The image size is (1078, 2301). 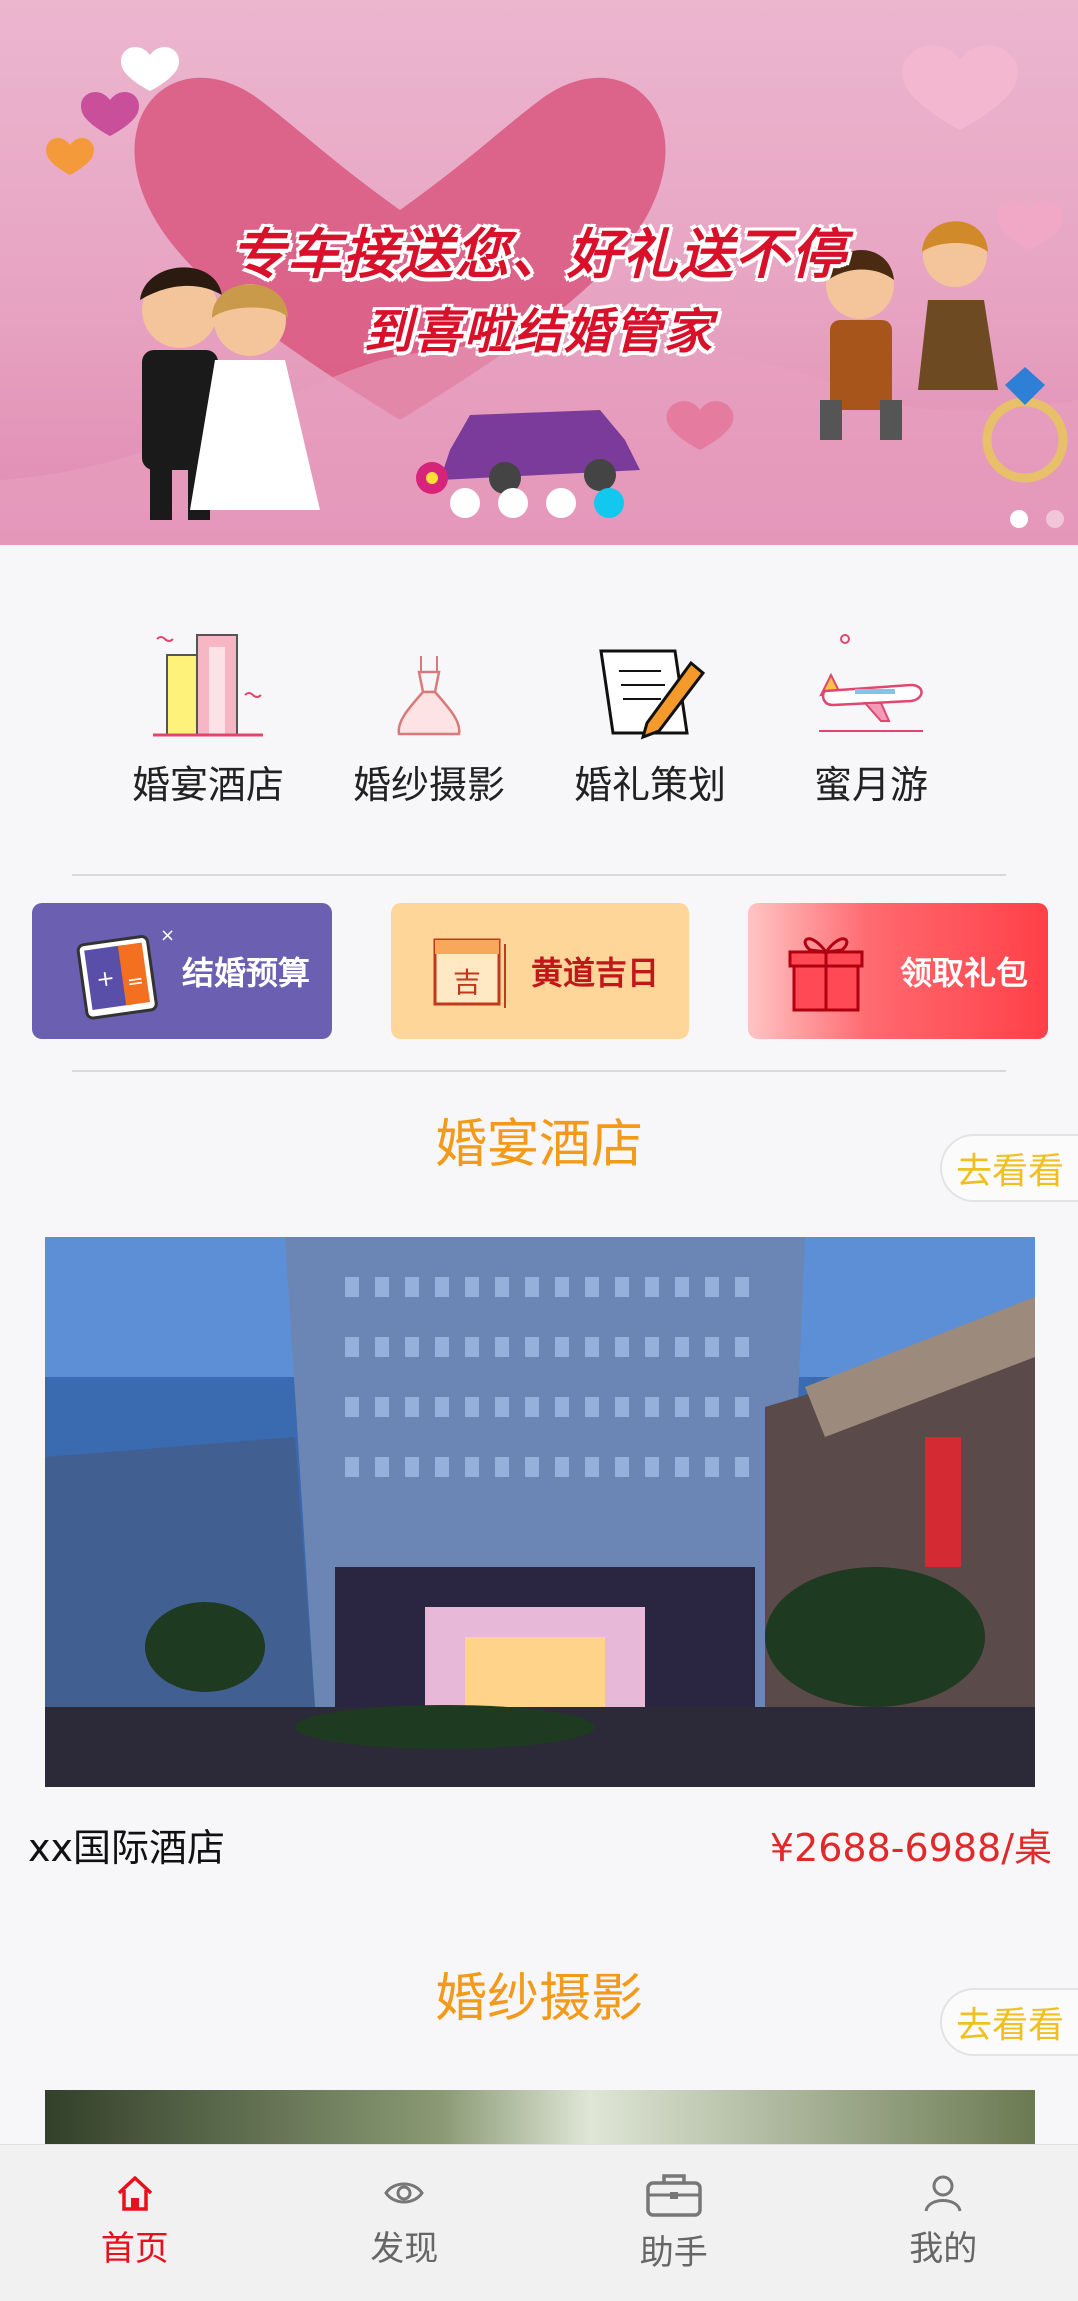 I want to click on category-wedding-hotel: 婚宴酒店, so click(x=208, y=714).